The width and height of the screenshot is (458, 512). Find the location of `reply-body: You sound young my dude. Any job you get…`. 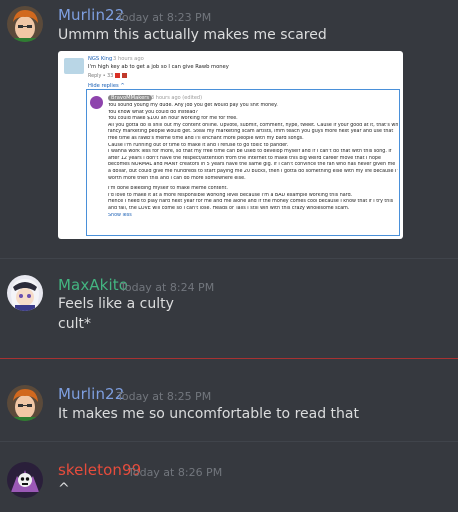

reply-body: You sound young my dude. Any job you get… is located at coordinates (253, 161).